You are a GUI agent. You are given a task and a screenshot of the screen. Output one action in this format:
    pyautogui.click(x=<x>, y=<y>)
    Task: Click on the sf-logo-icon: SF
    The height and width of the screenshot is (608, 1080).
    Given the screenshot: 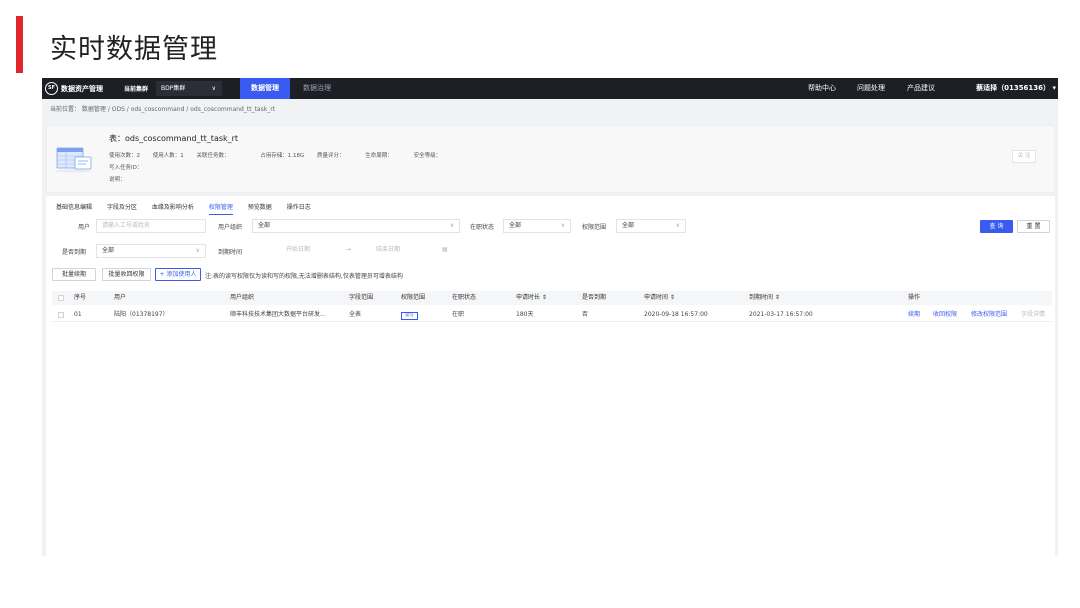 What is the action you would take?
    pyautogui.click(x=51, y=88)
    